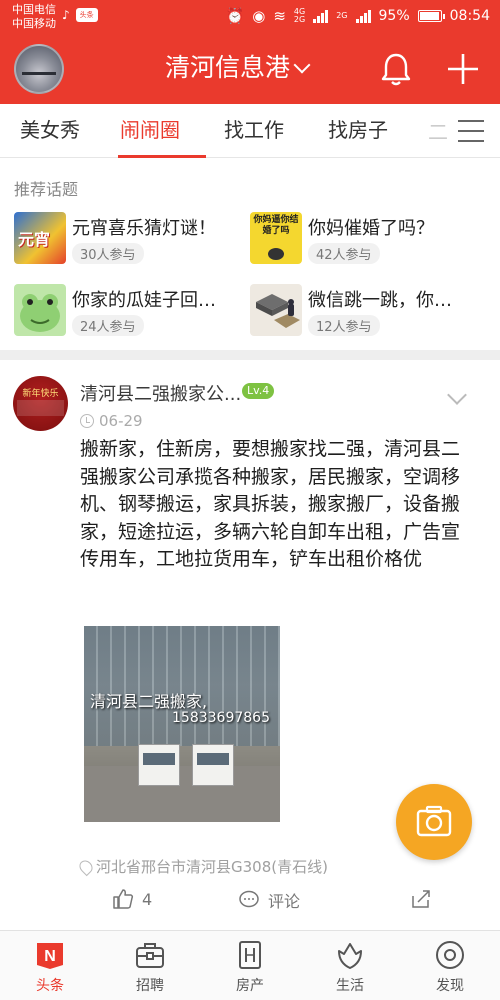 This screenshot has width=500, height=1000. I want to click on carrier-info: 中国电信 中国移动, so click(34, 17).